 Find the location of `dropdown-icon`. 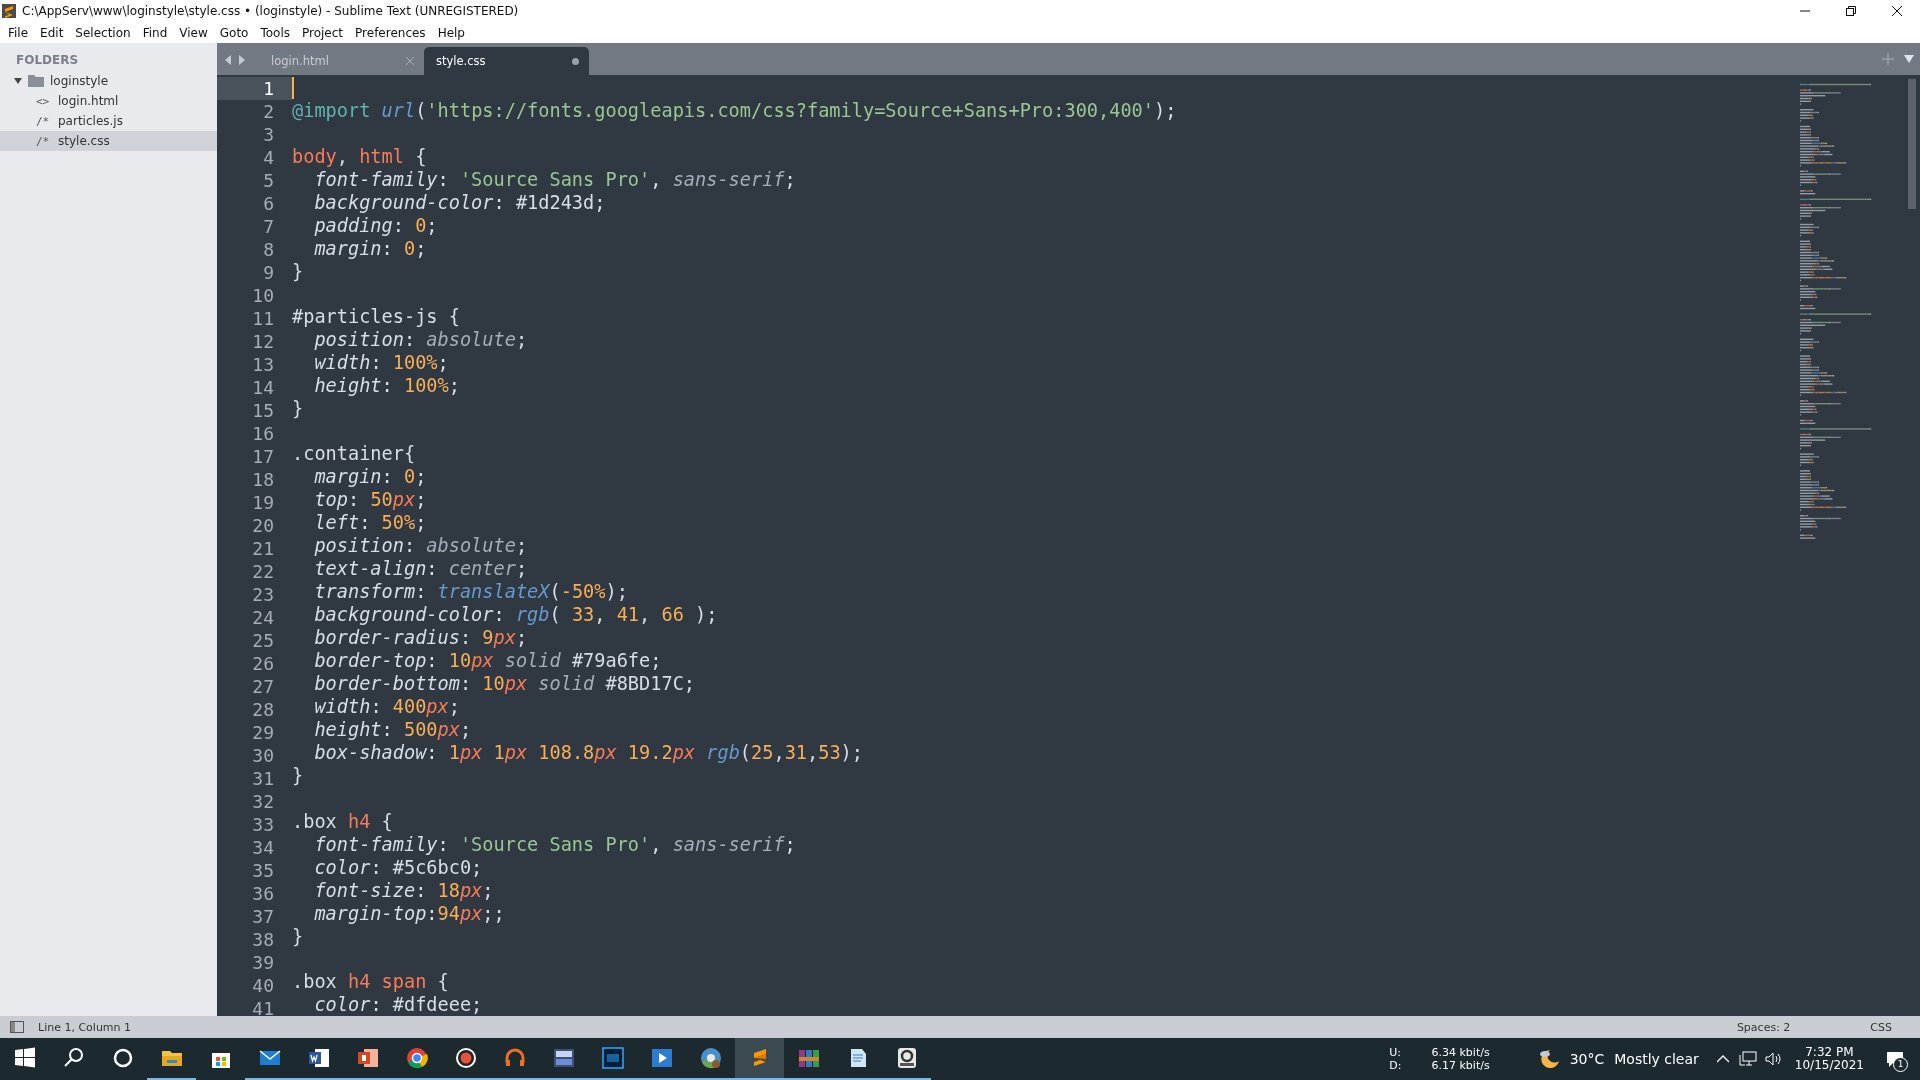

dropdown-icon is located at coordinates (1909, 59).